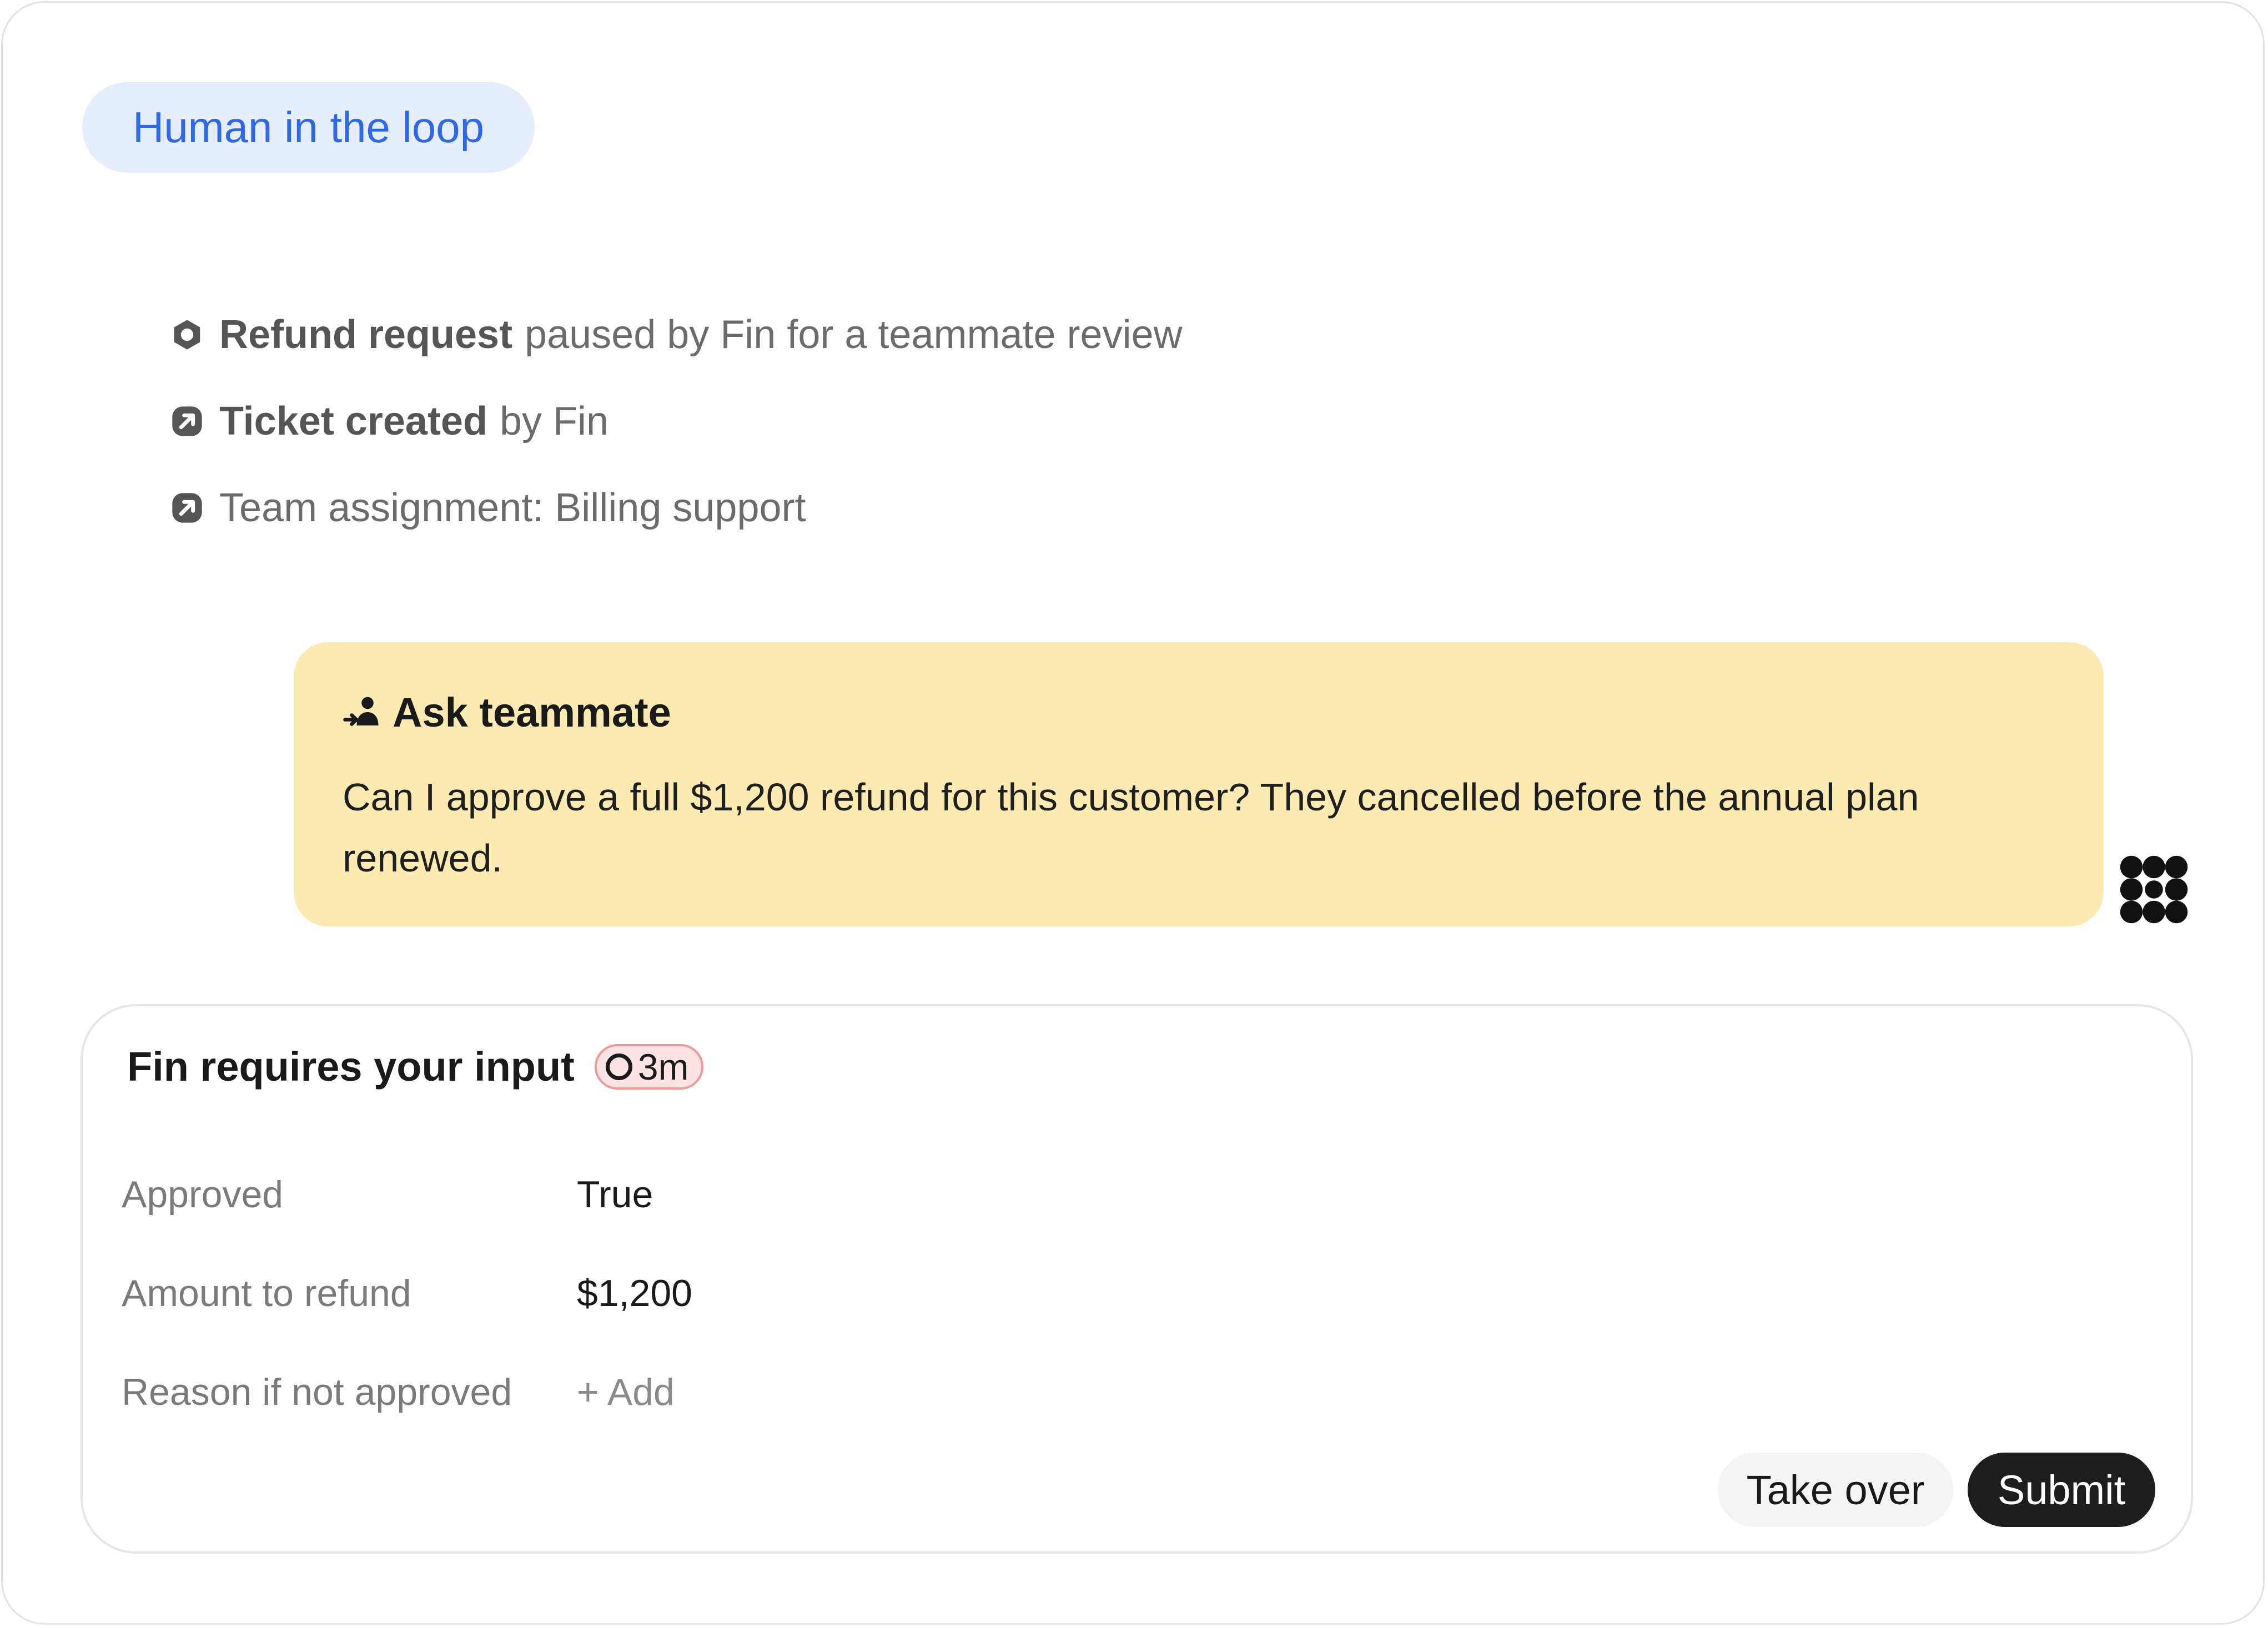  Describe the element at coordinates (407, 1195) in the screenshot. I see `field-approved: Approved True` at that location.